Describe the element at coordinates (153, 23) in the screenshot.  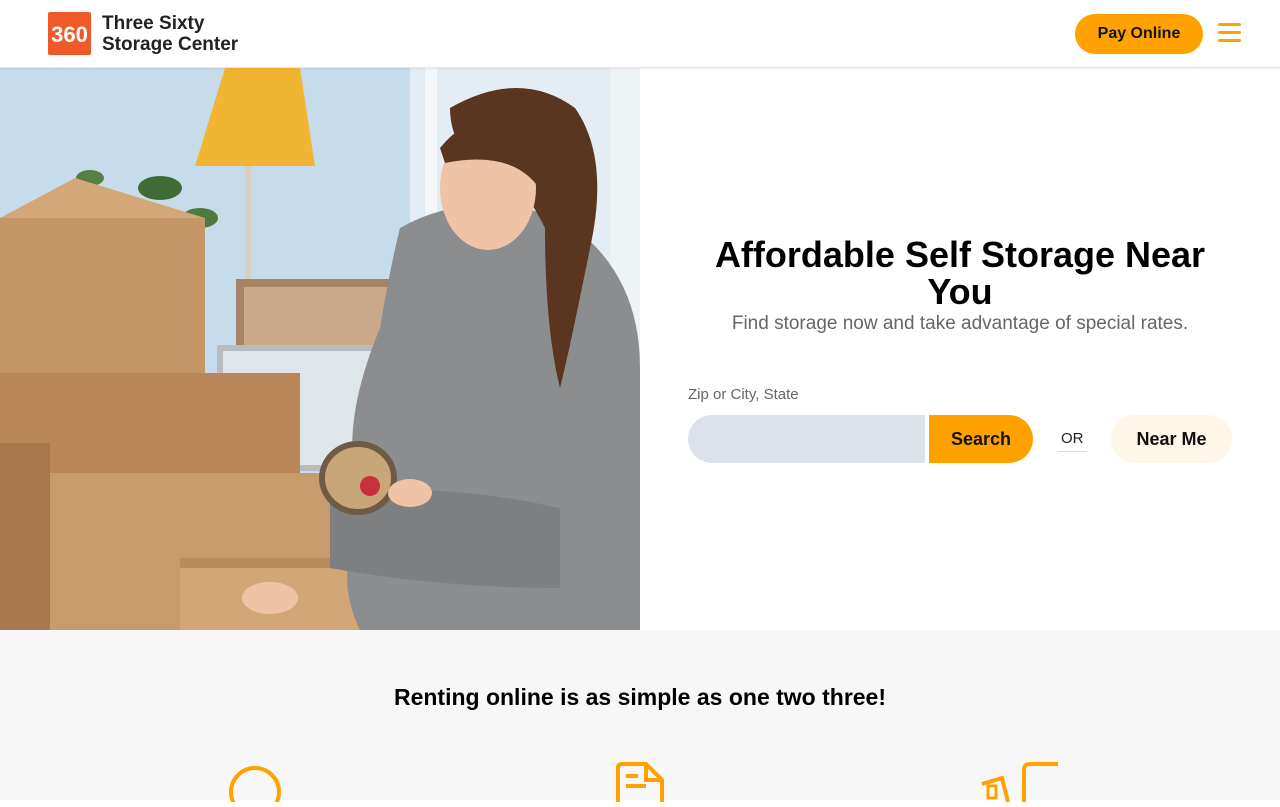
I see `brand-line-1: Three Sixty` at that location.